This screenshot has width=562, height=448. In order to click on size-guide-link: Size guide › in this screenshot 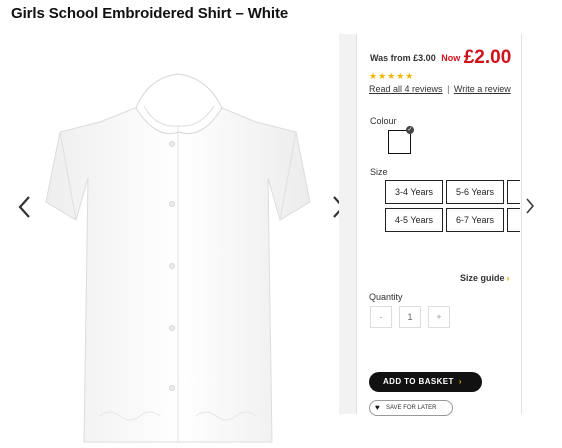, I will do `click(485, 278)`.